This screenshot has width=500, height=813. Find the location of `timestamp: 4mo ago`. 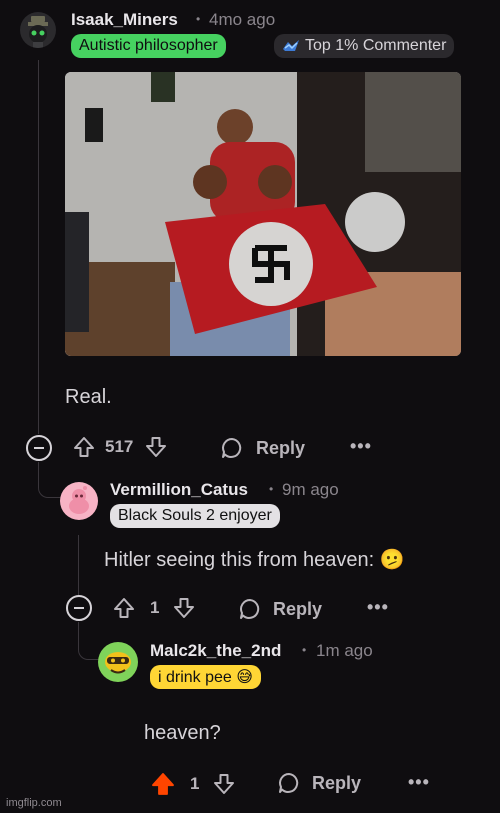

timestamp: 4mo ago is located at coordinates (242, 19).